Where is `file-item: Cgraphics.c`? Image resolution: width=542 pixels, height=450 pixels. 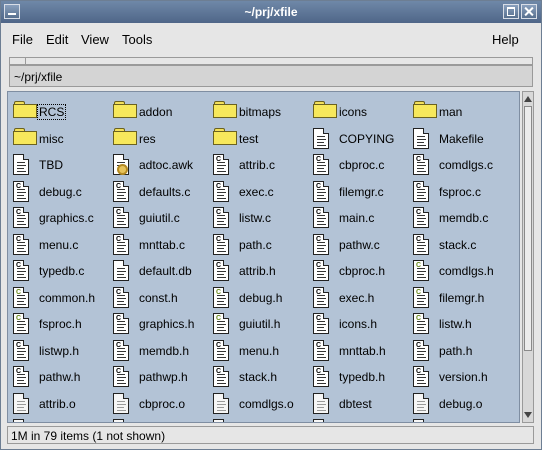 file-item: Cgraphics.c is located at coordinates (62, 217).